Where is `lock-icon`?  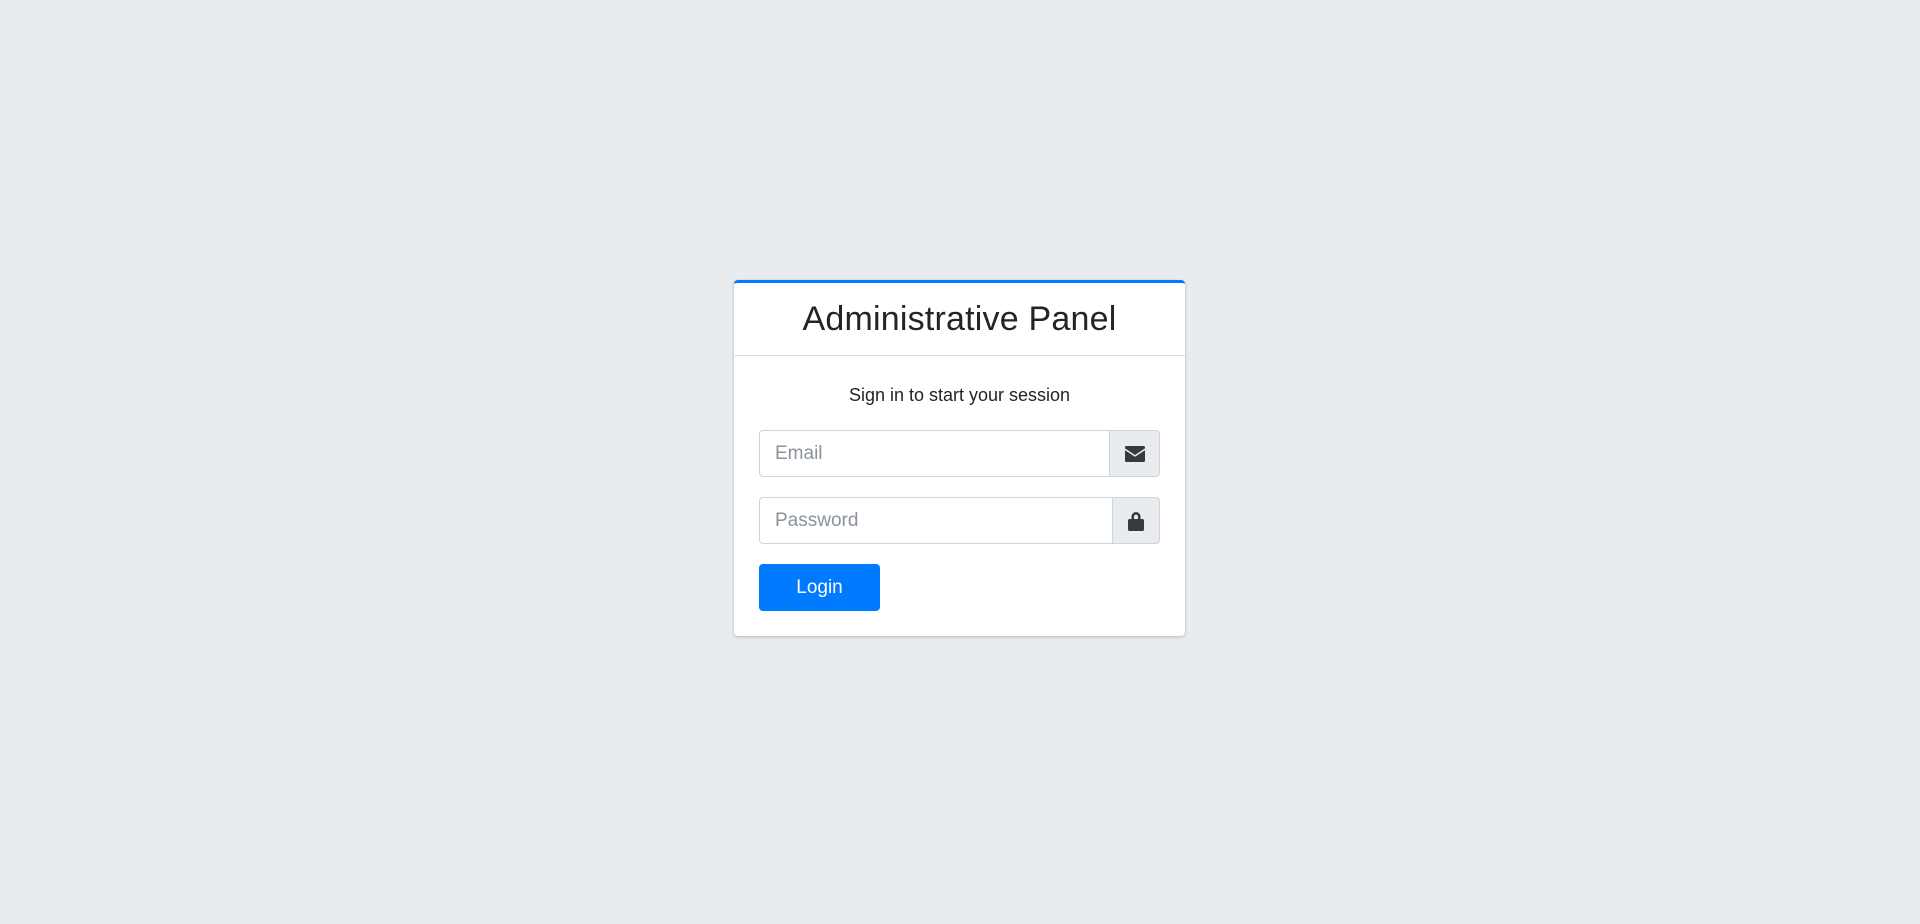
lock-icon is located at coordinates (1136, 521).